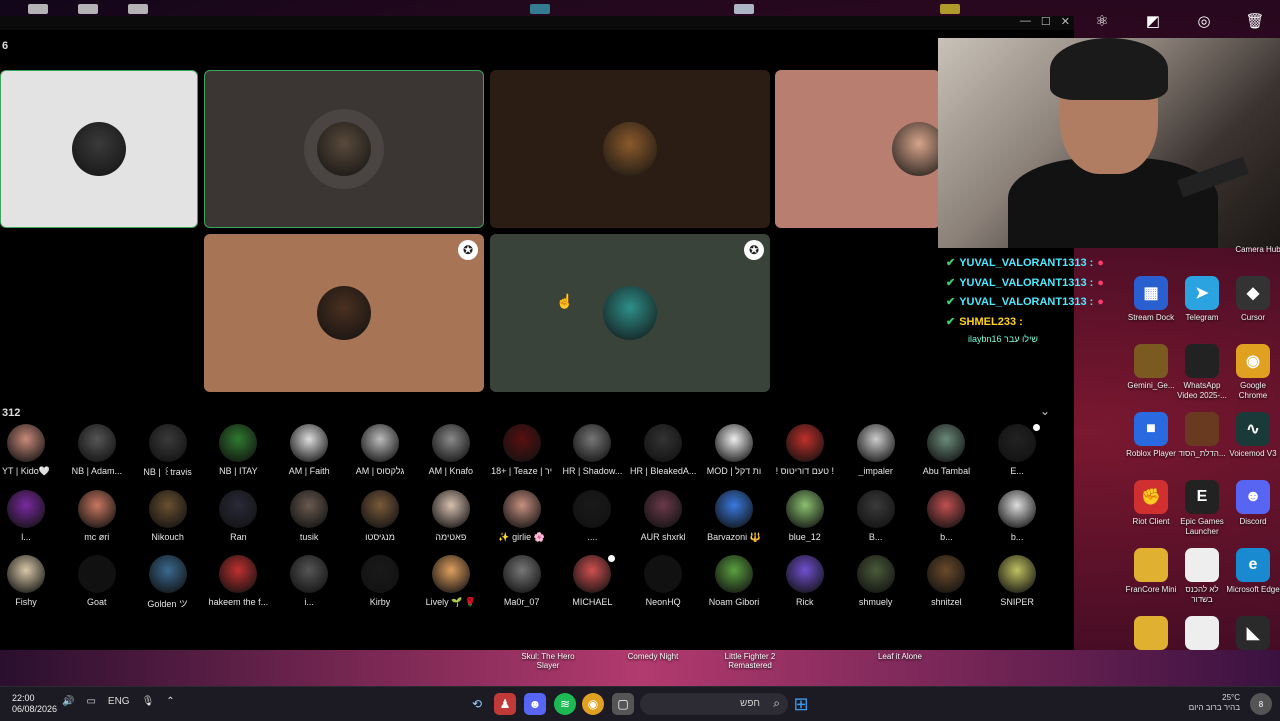  What do you see at coordinates (168, 451) in the screenshot?
I see `audience-member: NB | ꒰travis` at bounding box center [168, 451].